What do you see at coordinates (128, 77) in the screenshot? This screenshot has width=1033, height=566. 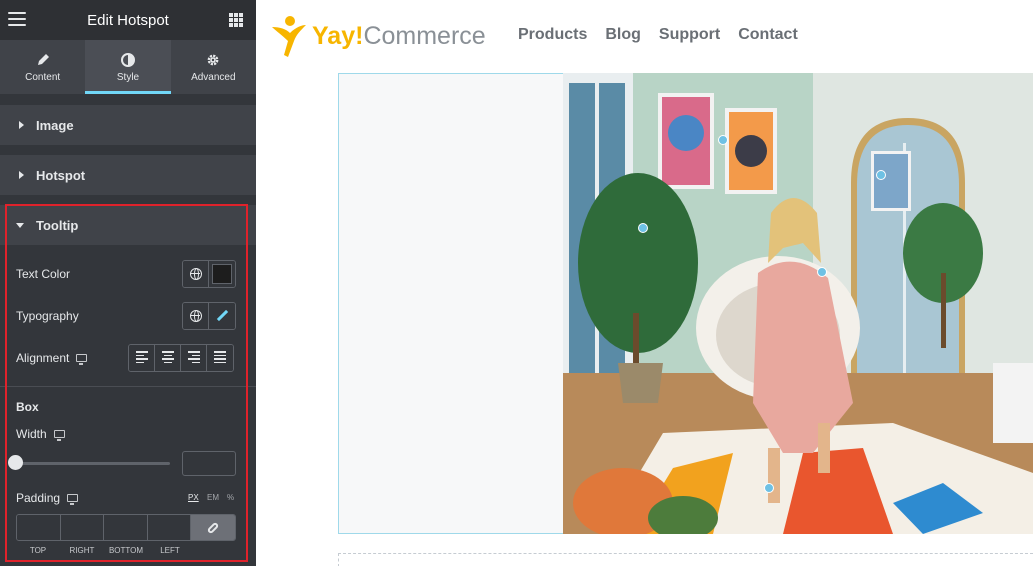 I see `tab-style-label: Style` at bounding box center [128, 77].